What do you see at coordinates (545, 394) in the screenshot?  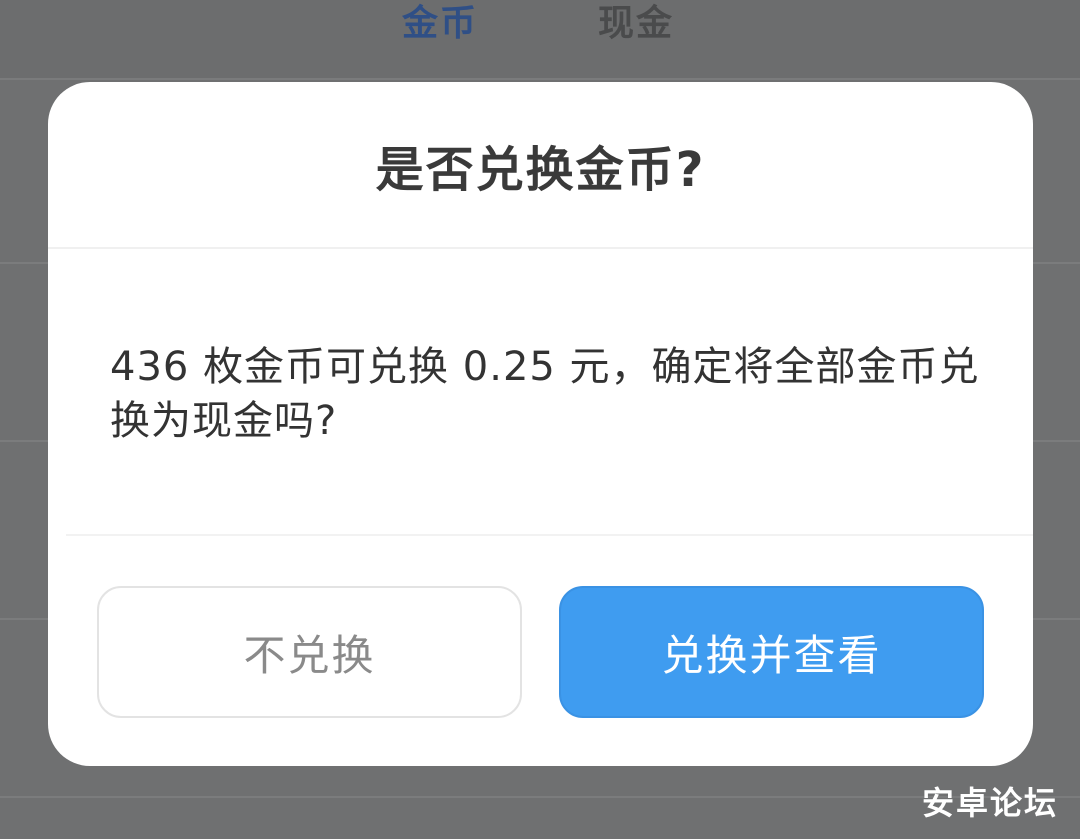 I see `dialog-message: 436 枚金币可兑换 0.25 元，确定将全部金币兑换为现金吗?` at bounding box center [545, 394].